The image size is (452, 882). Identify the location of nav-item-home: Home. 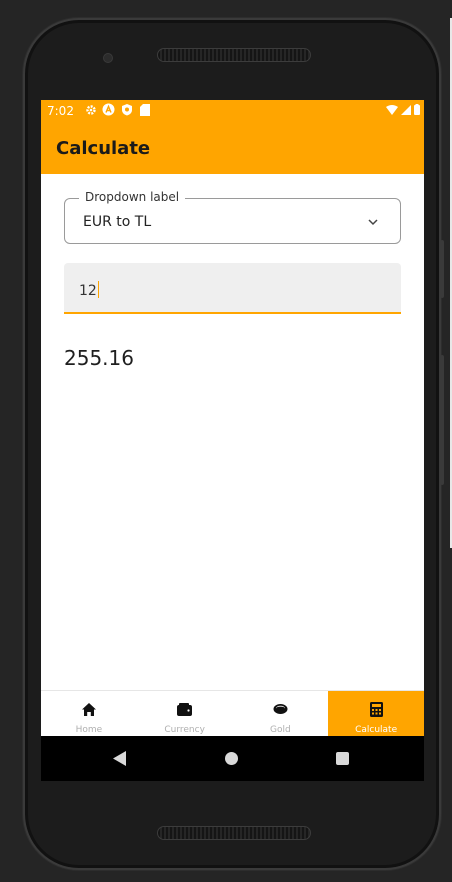
(89, 714).